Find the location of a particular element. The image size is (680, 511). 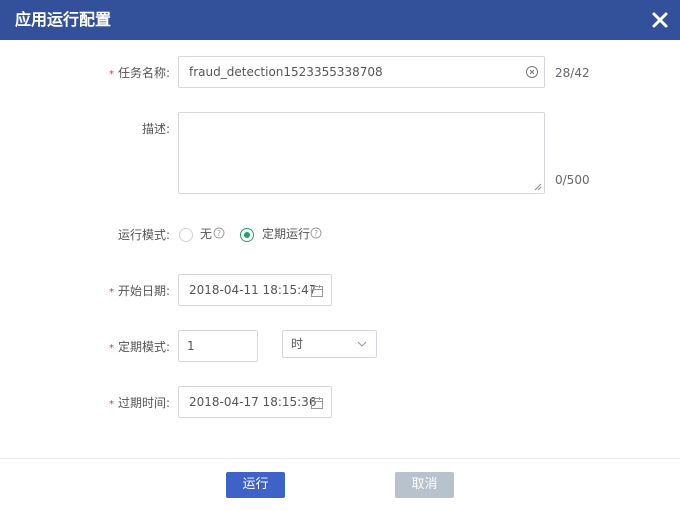

radio-periodic is located at coordinates (247, 235).